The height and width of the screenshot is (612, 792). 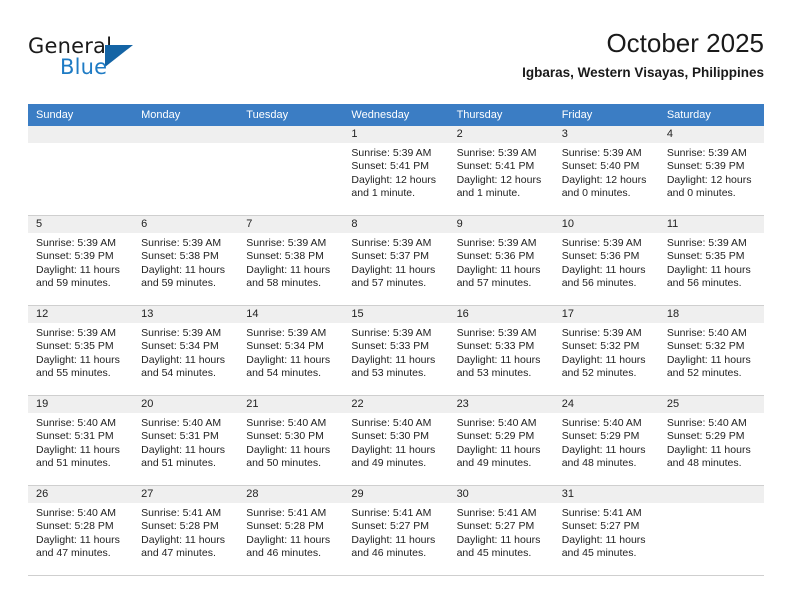 I want to click on day-number, so click(x=81, y=134).